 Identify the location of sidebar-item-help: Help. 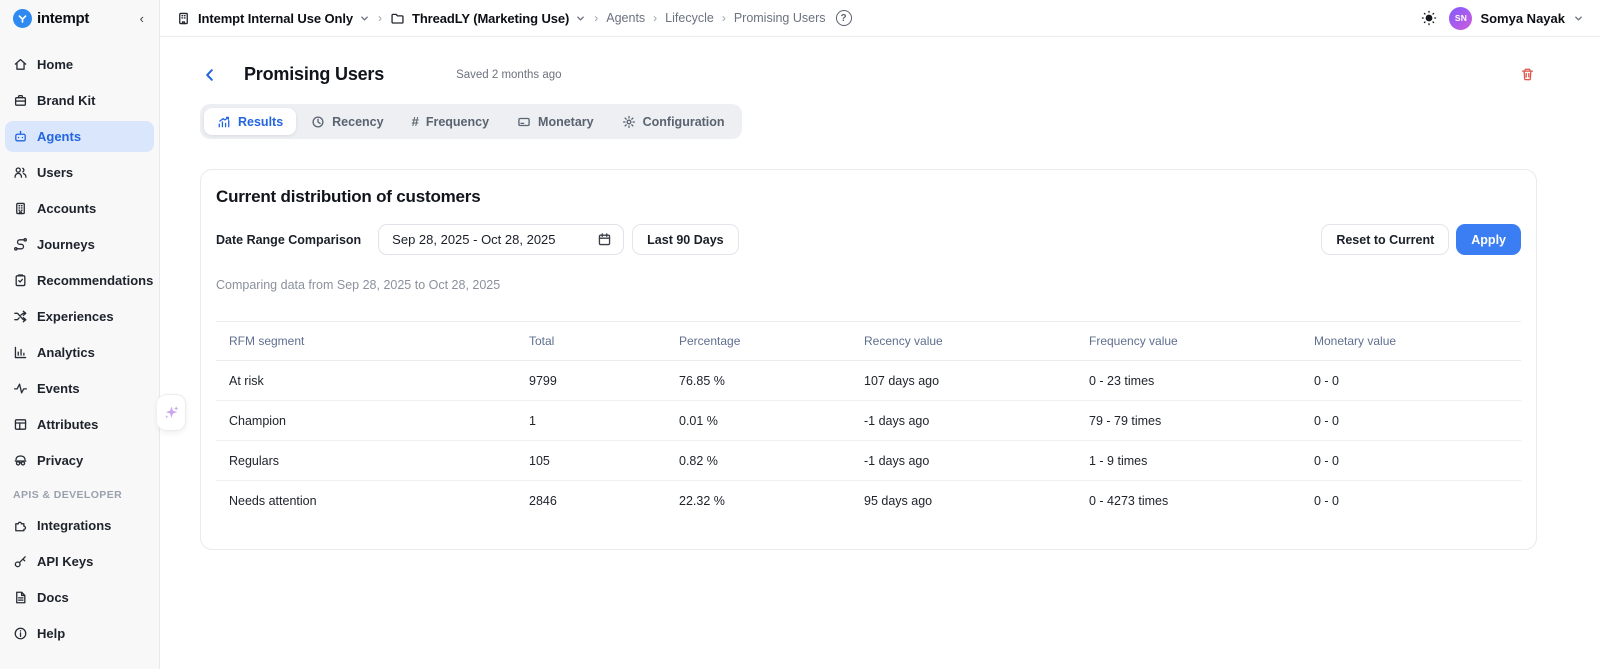
(79, 633).